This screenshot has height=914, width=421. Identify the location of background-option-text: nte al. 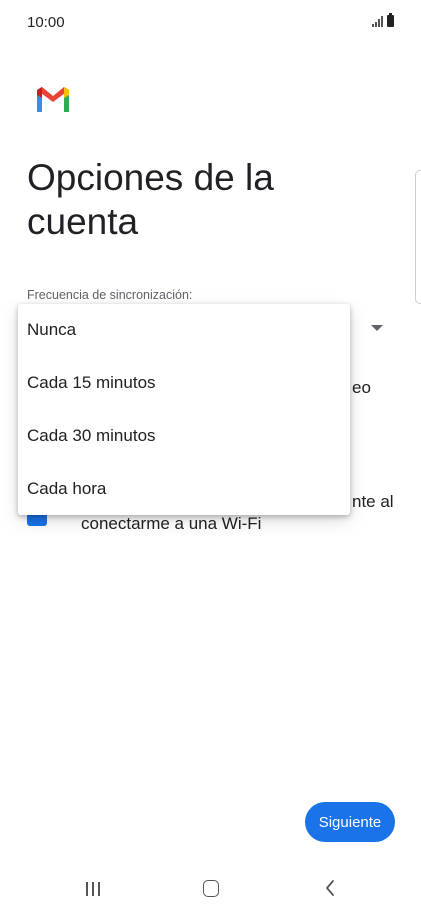
(373, 501).